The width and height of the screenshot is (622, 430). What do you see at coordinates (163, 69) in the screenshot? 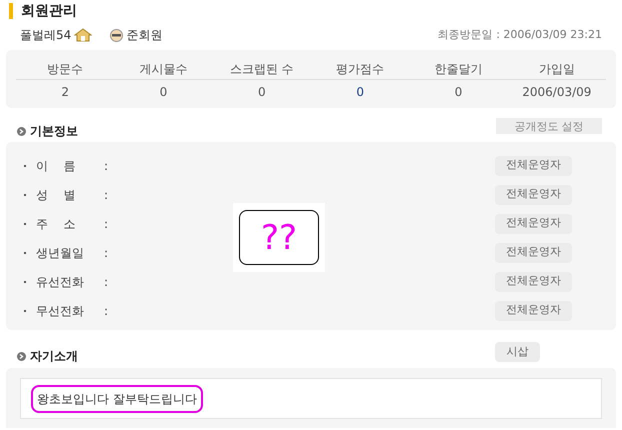
I see `column-header: 게시물수` at bounding box center [163, 69].